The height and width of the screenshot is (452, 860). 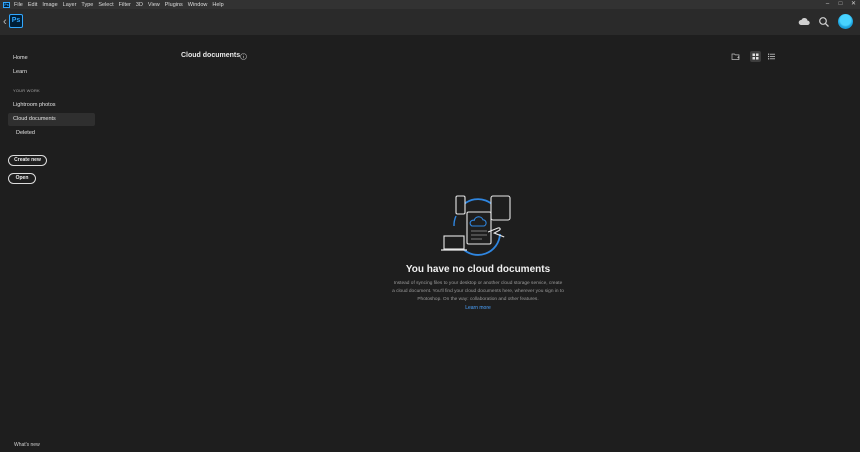 I want to click on menu-select: Select, so click(x=105, y=5).